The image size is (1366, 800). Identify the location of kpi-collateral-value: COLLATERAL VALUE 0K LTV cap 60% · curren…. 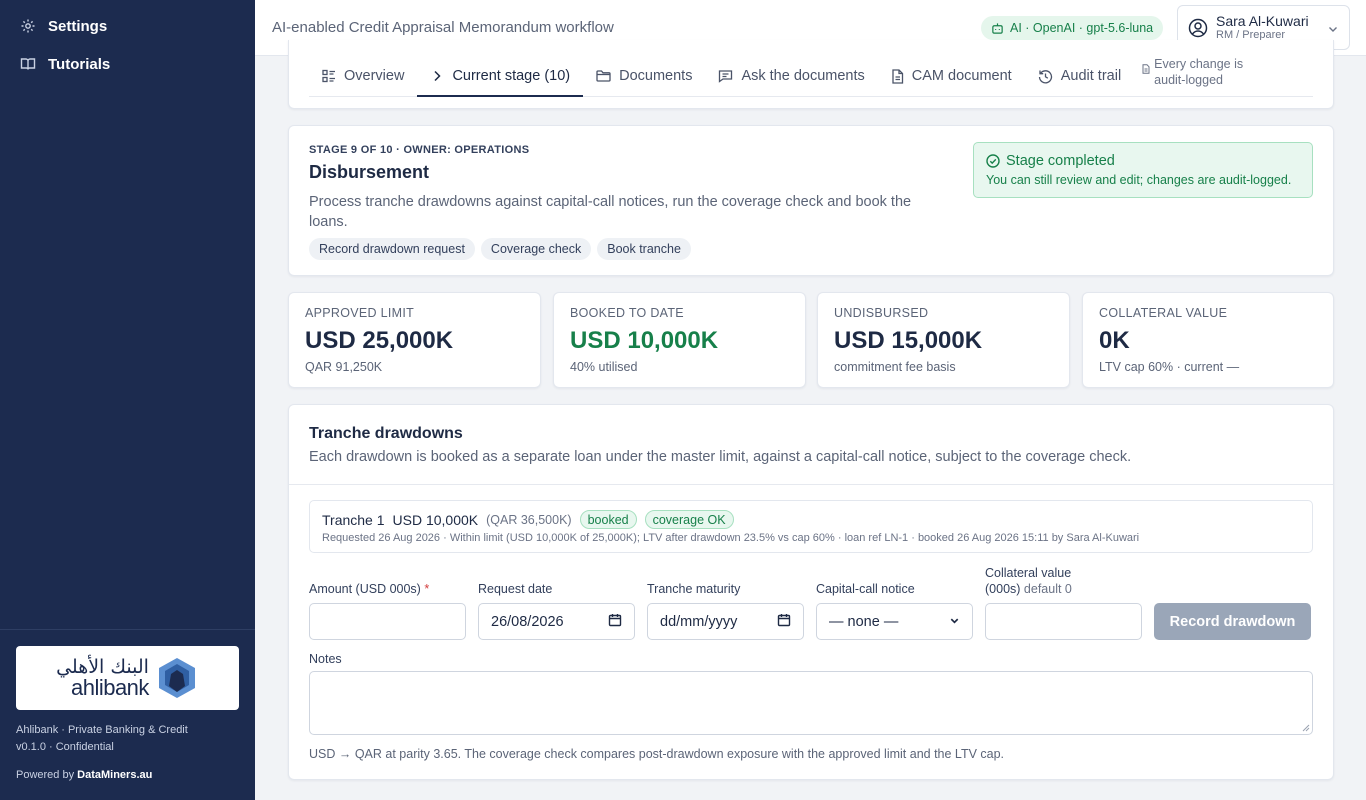
(1208, 340).